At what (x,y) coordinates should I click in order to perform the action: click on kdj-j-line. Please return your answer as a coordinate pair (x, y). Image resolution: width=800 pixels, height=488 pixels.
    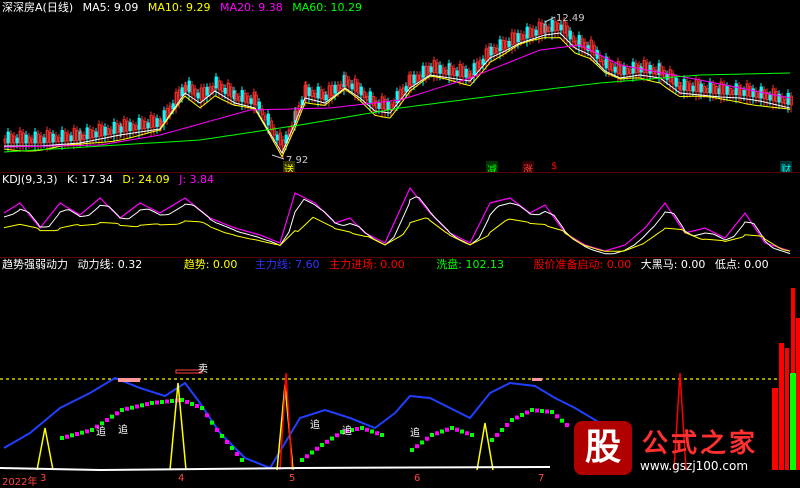
    Looking at the image, I should click on (397, 219).